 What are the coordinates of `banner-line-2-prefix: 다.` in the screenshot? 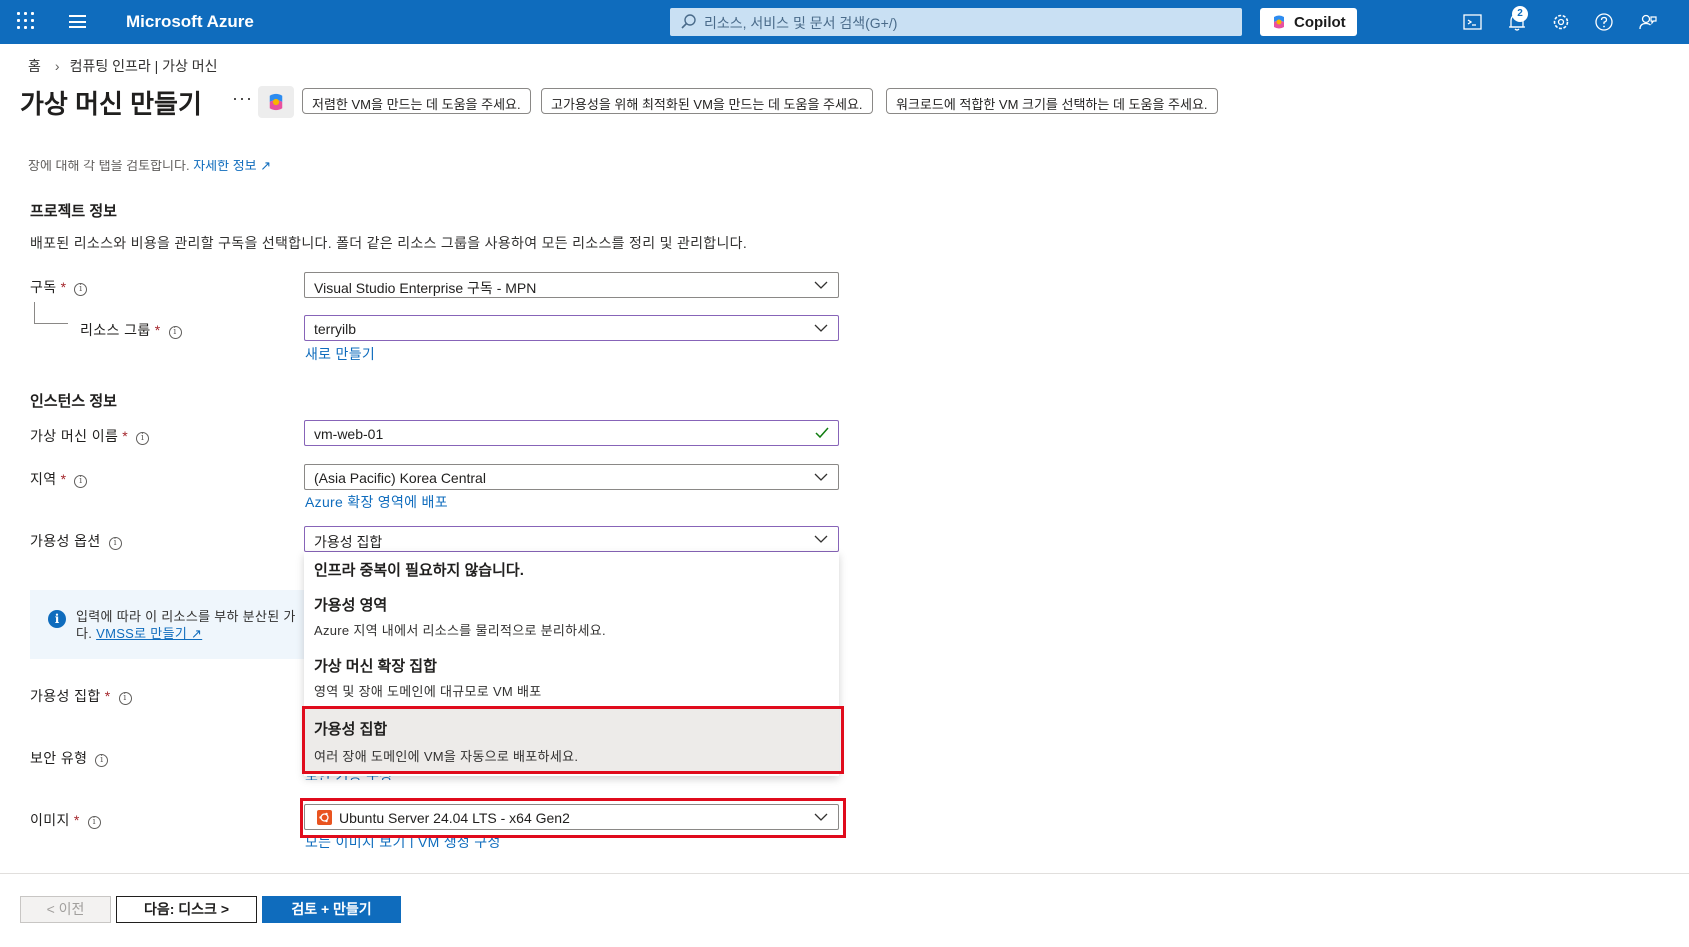 It's located at (86, 633).